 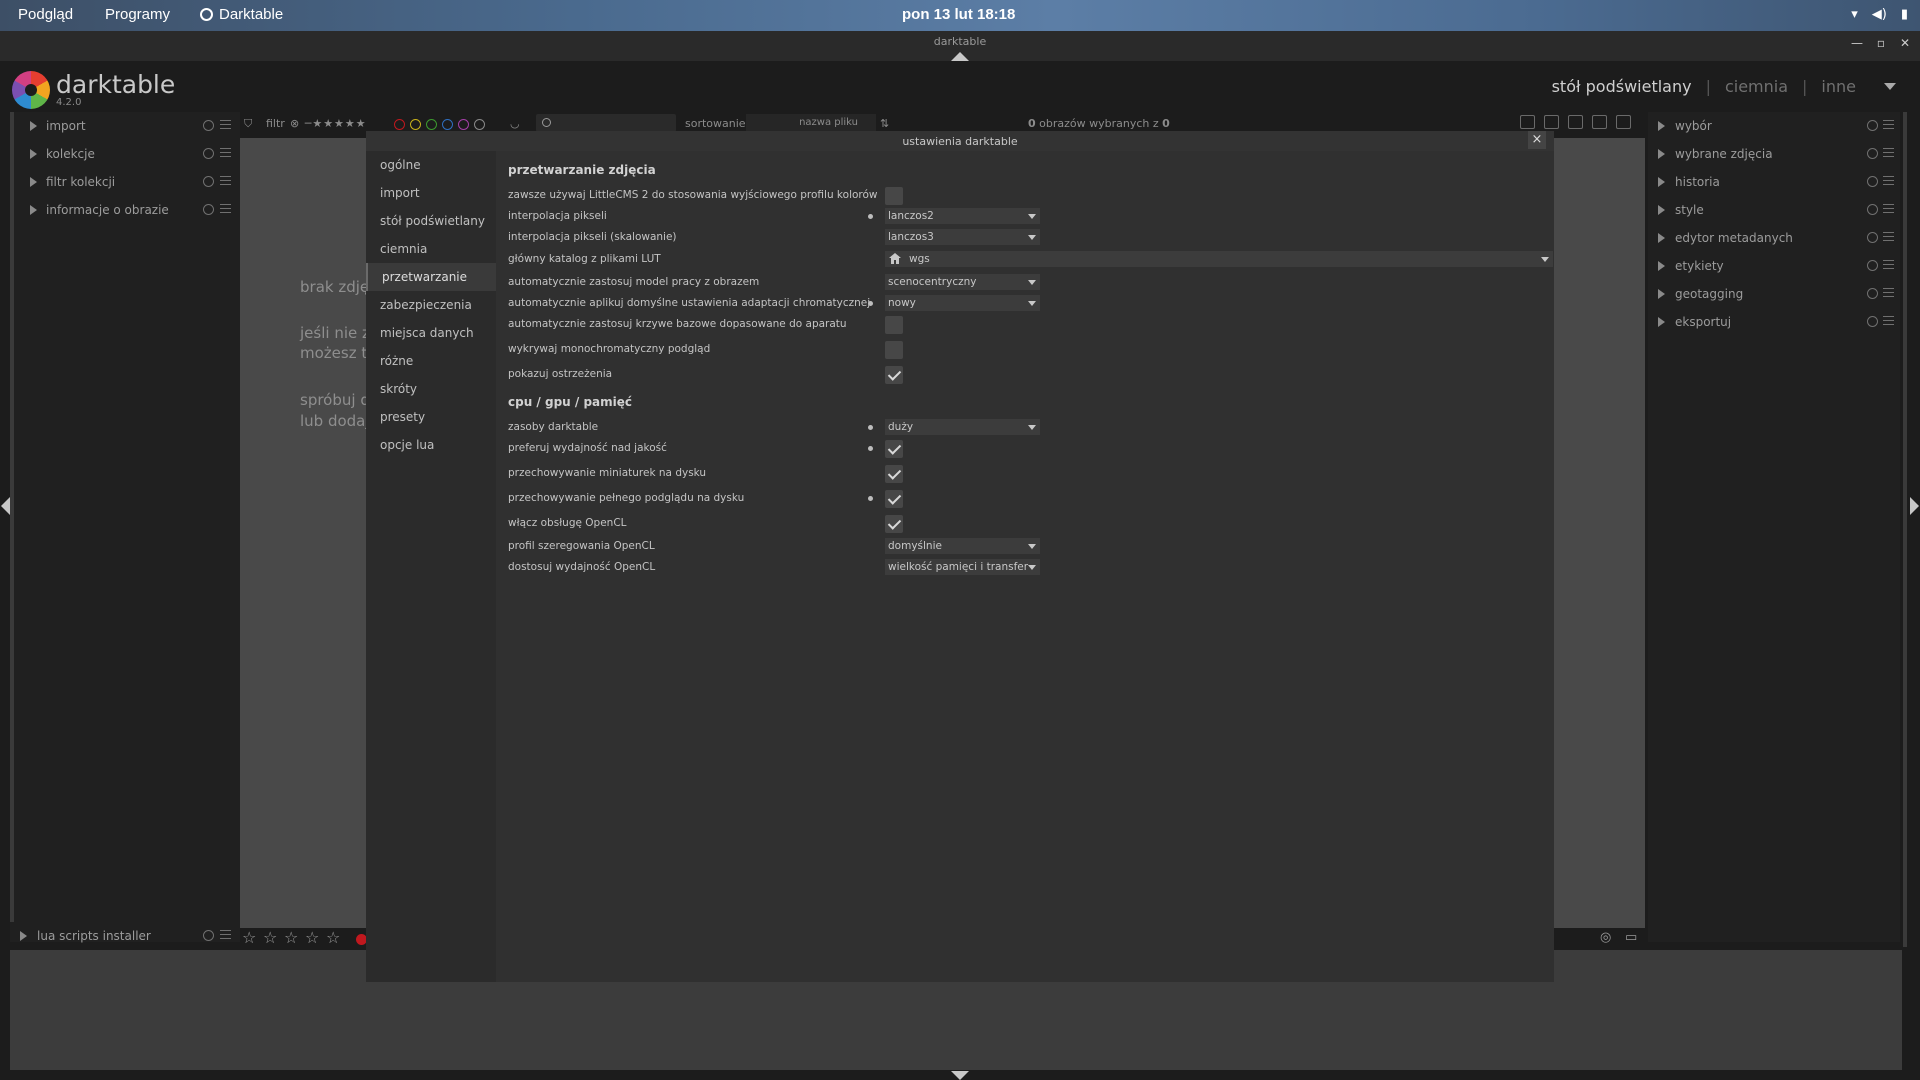 I want to click on volume-icon: ◀), so click(x=1879, y=14).